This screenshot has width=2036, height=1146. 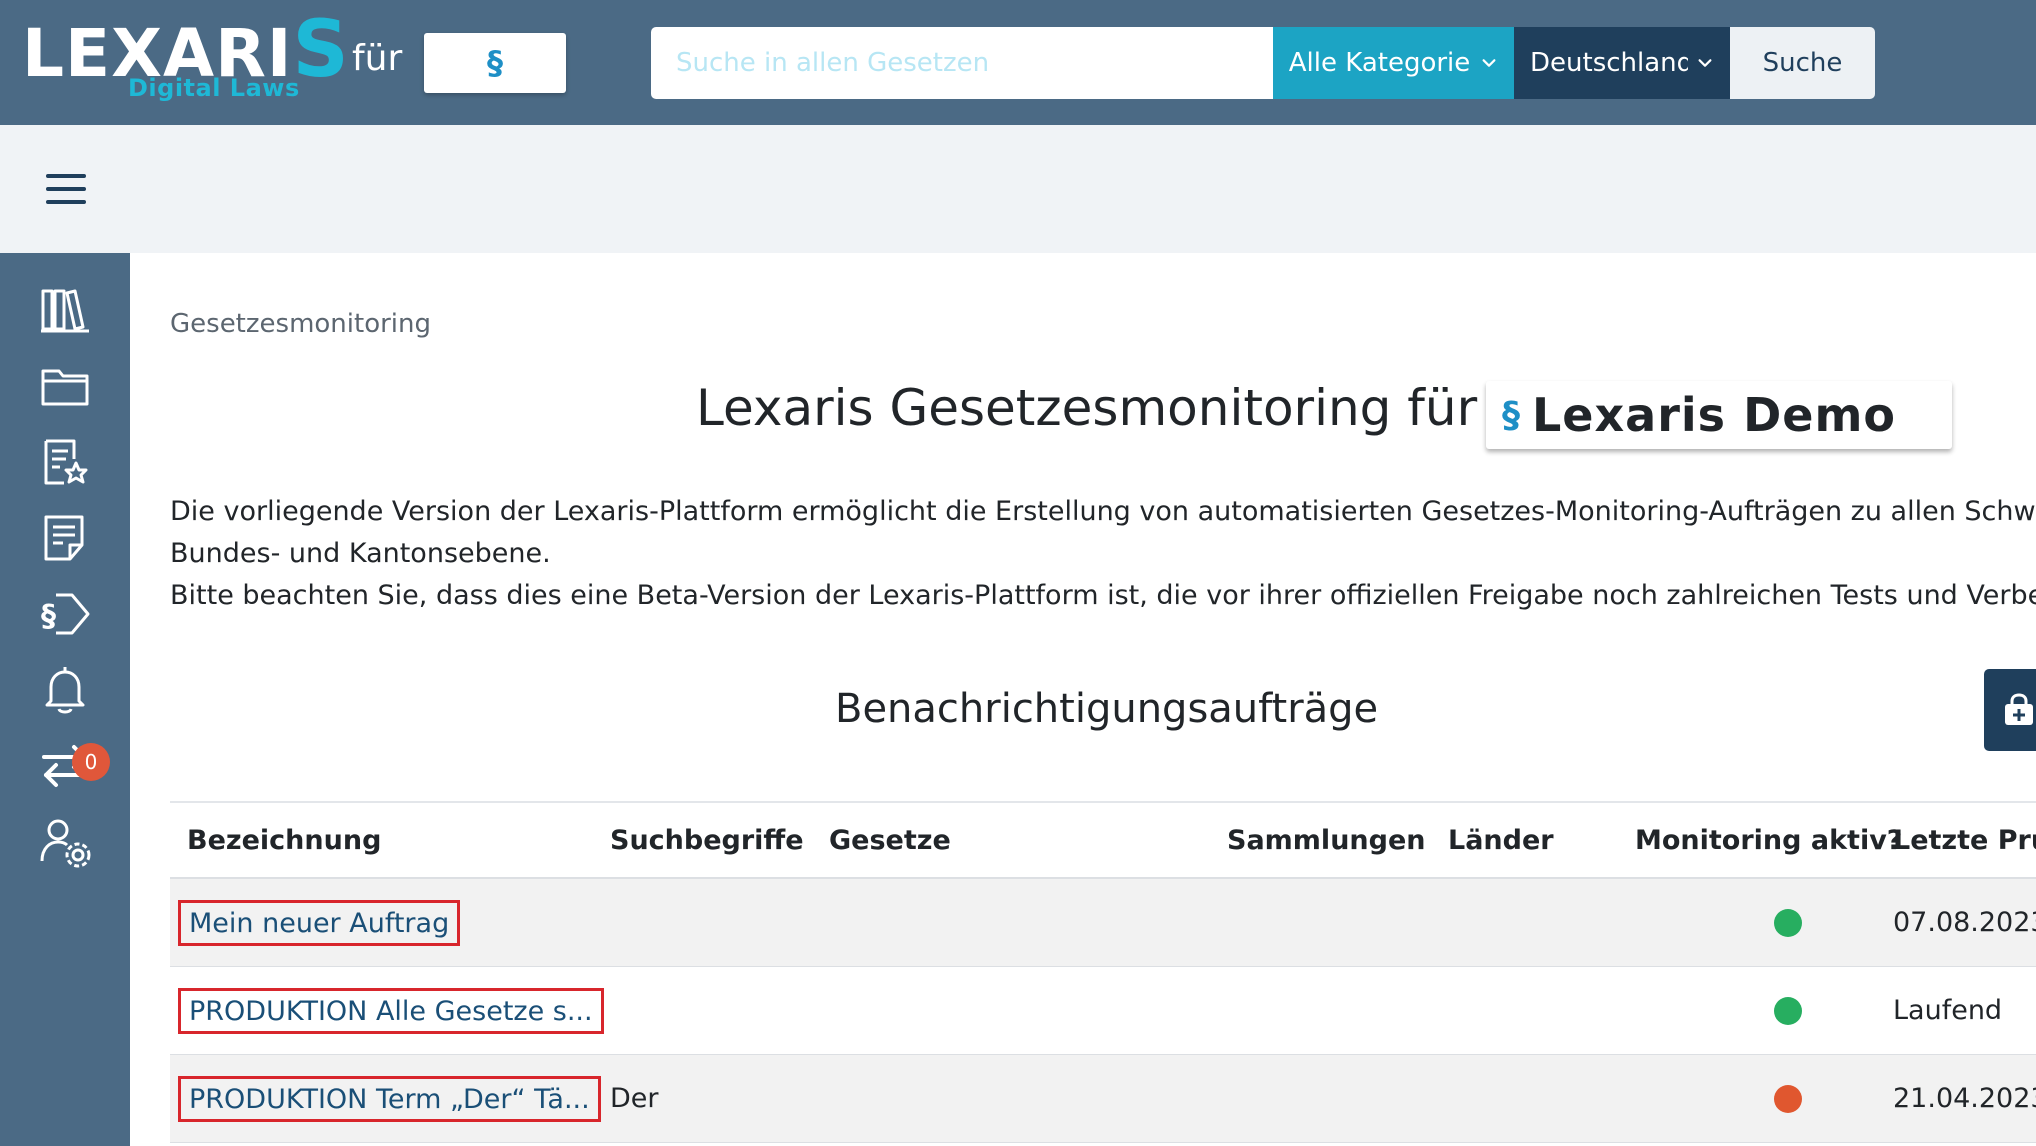 I want to click on add-job-button, so click(x=2010, y=710).